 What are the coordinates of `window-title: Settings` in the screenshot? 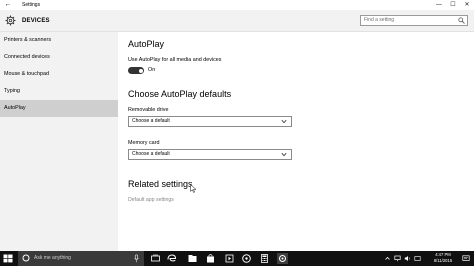 It's located at (31, 5).